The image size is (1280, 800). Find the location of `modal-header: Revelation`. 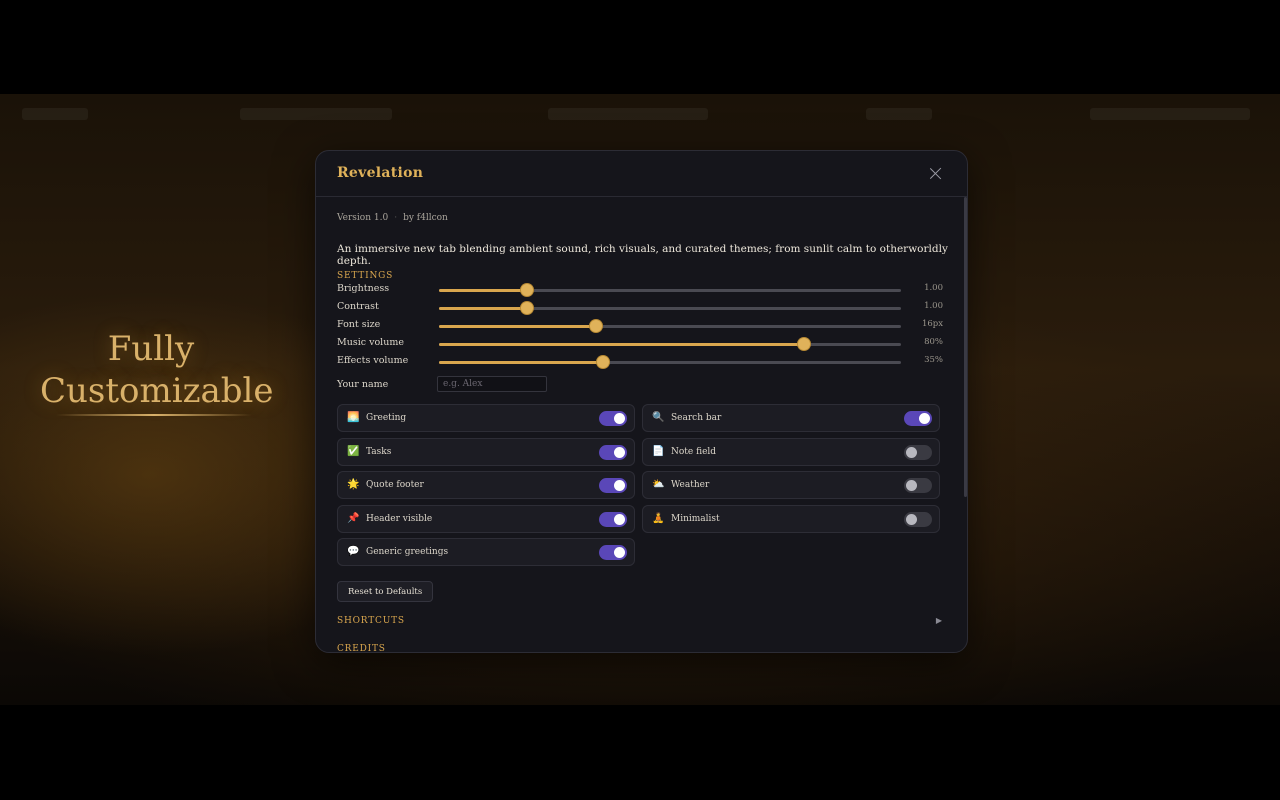

modal-header: Revelation is located at coordinates (641, 174).